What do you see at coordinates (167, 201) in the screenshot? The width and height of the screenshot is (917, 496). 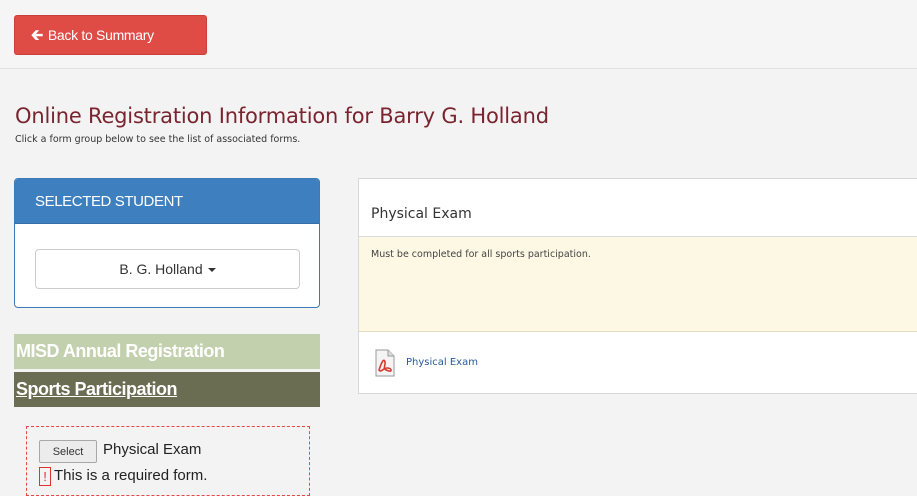 I see `selected-student-heading: SELECTED STUDENT` at bounding box center [167, 201].